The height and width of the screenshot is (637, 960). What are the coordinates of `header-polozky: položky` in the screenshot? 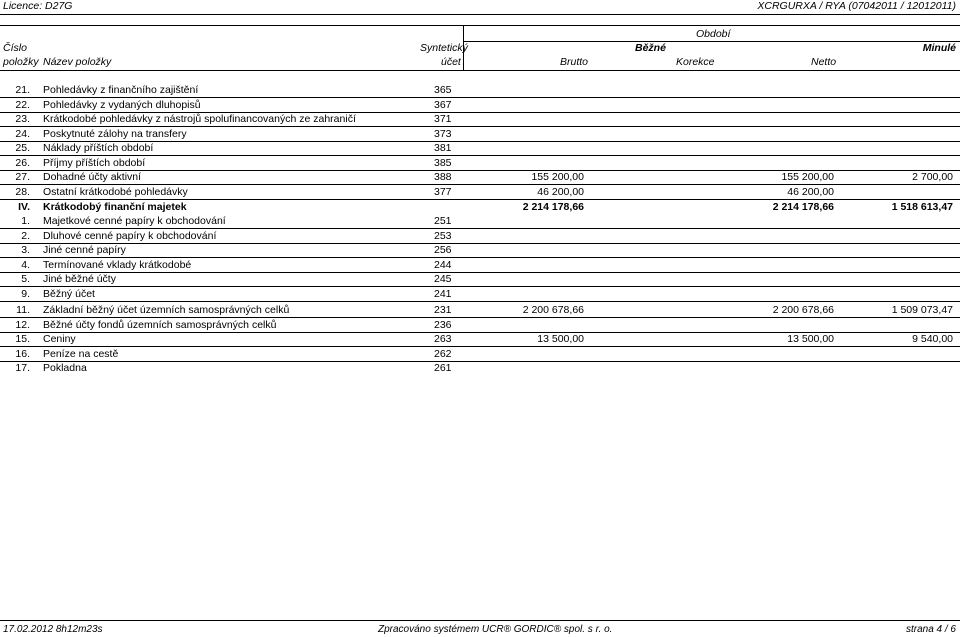 It's located at (21, 62).